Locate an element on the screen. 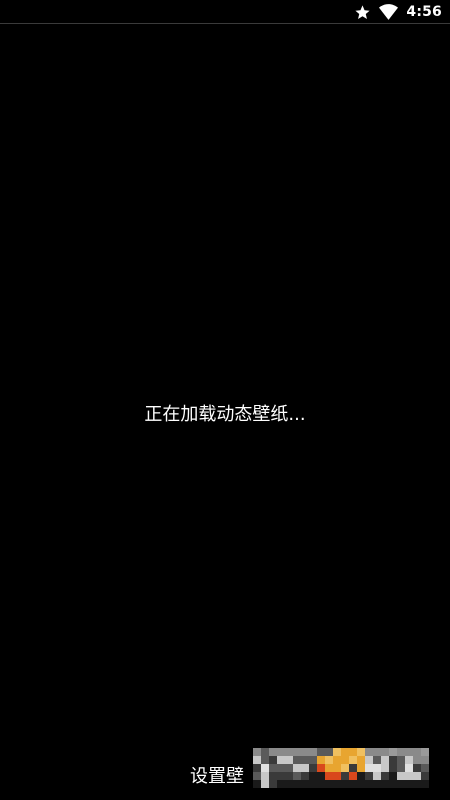  status-clock: 4:56 is located at coordinates (424, 12).